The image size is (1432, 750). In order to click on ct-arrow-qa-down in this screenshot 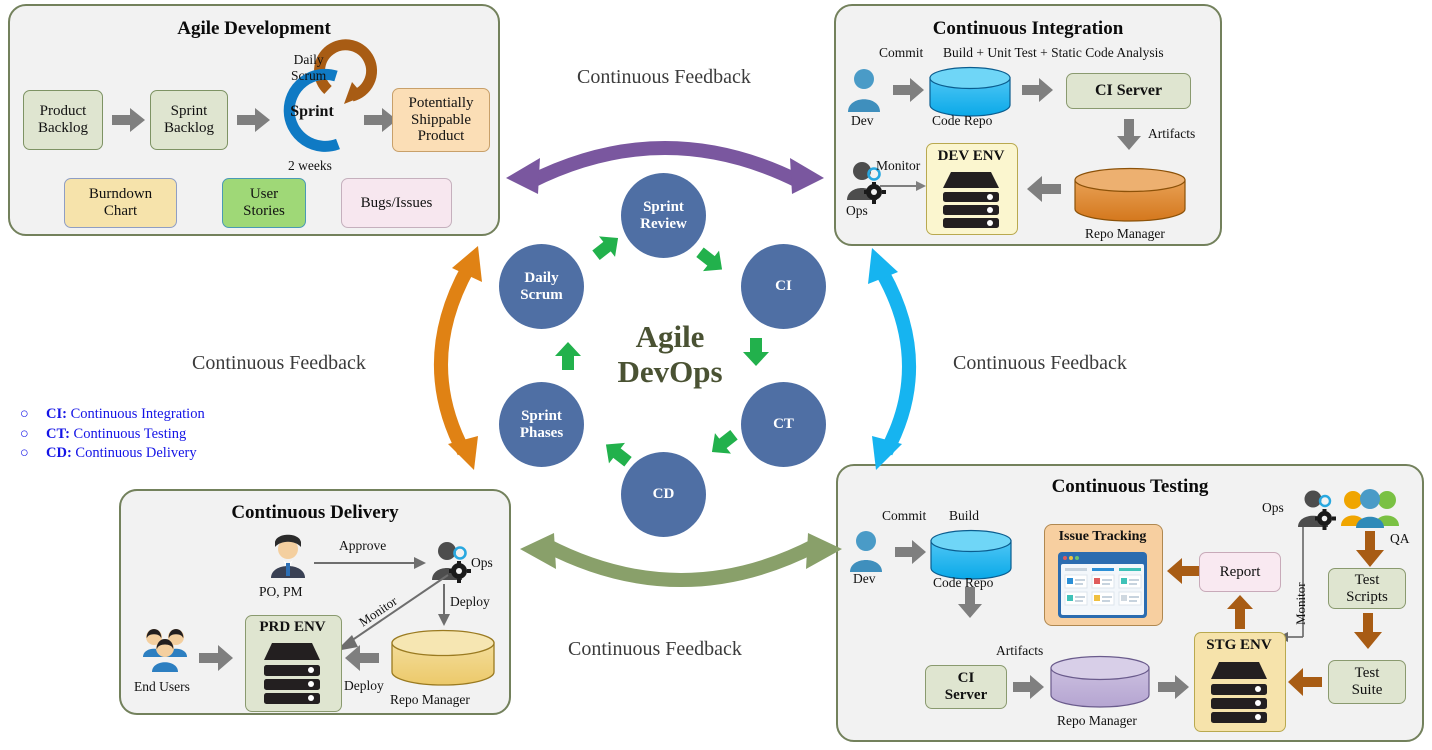, I will do `click(1370, 549)`.